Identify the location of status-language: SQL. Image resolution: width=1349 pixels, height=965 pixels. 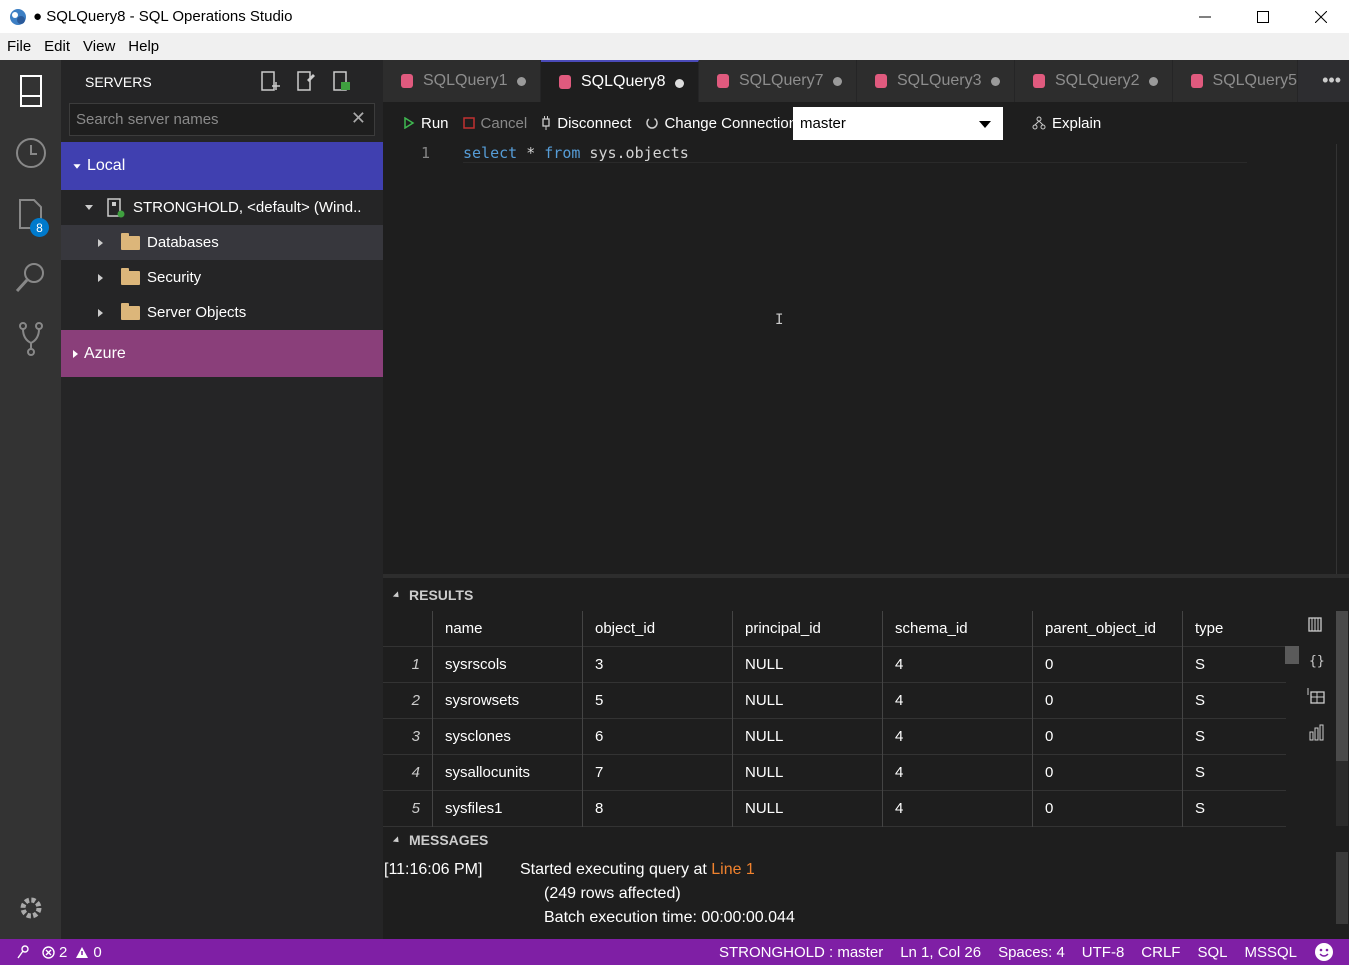
(1212, 952).